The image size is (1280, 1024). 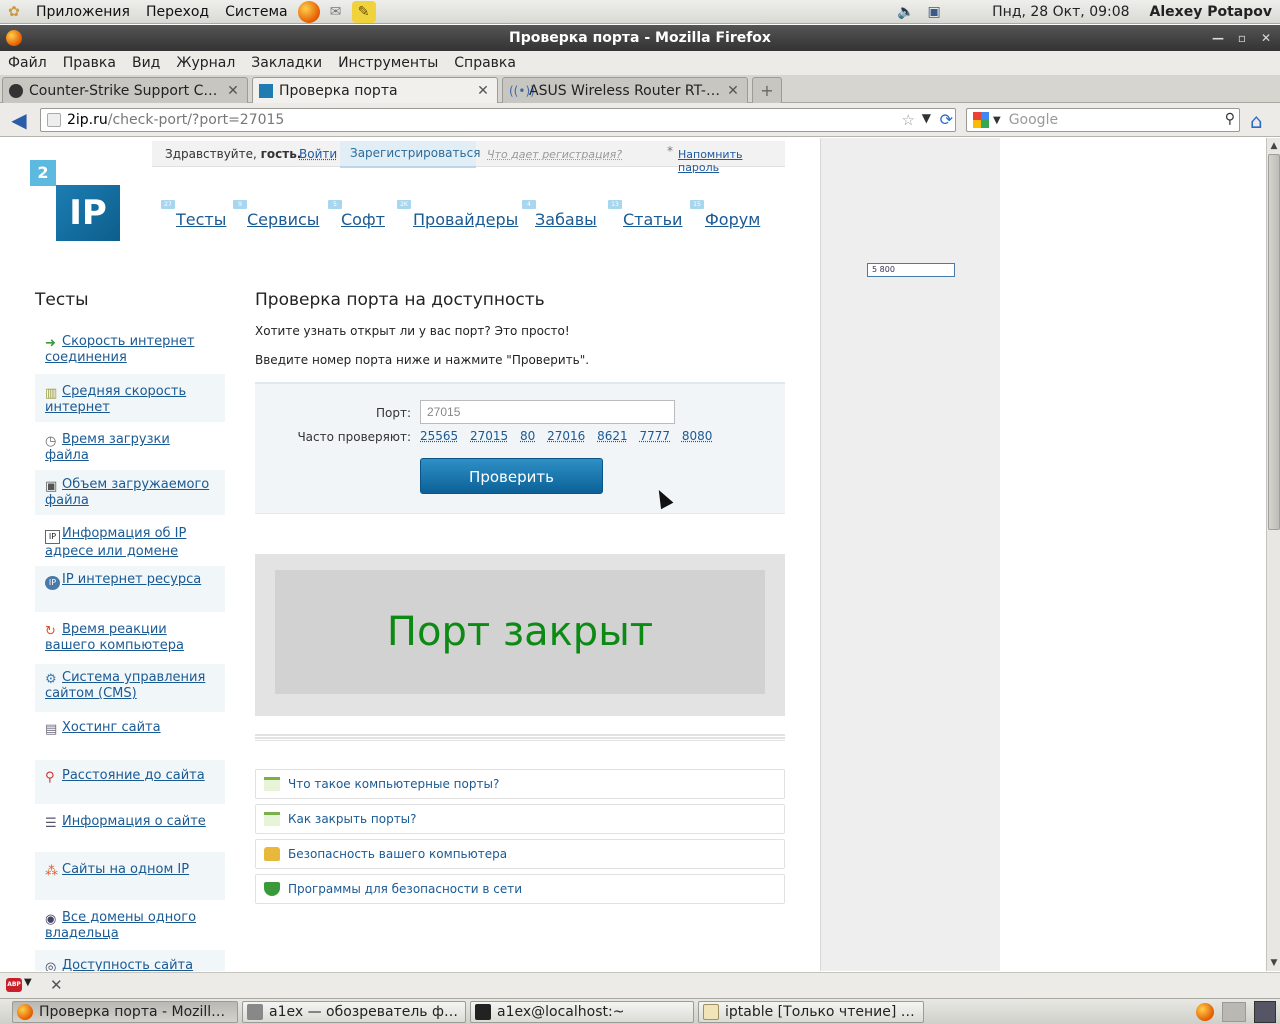 I want to click on frequent-port-link: 8621, so click(x=612, y=436).